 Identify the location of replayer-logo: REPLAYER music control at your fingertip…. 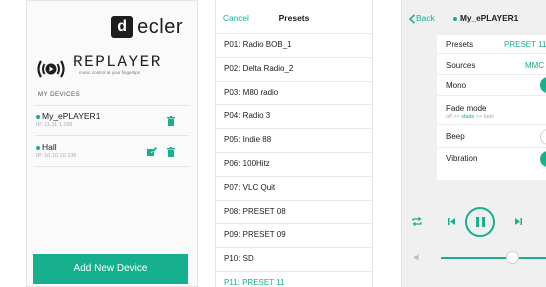
(115, 69).